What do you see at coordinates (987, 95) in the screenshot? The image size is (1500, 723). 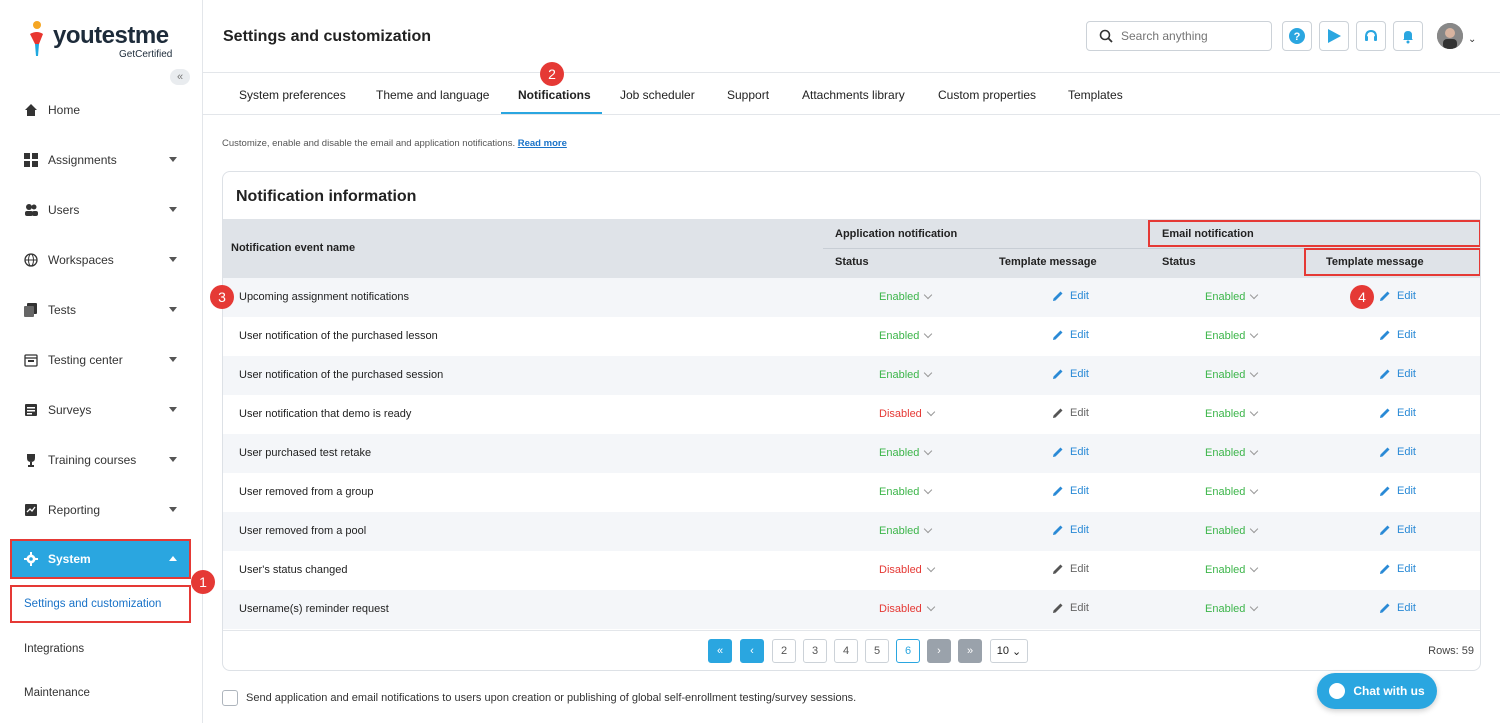 I see `tab-custom-properties: Custom properties` at bounding box center [987, 95].